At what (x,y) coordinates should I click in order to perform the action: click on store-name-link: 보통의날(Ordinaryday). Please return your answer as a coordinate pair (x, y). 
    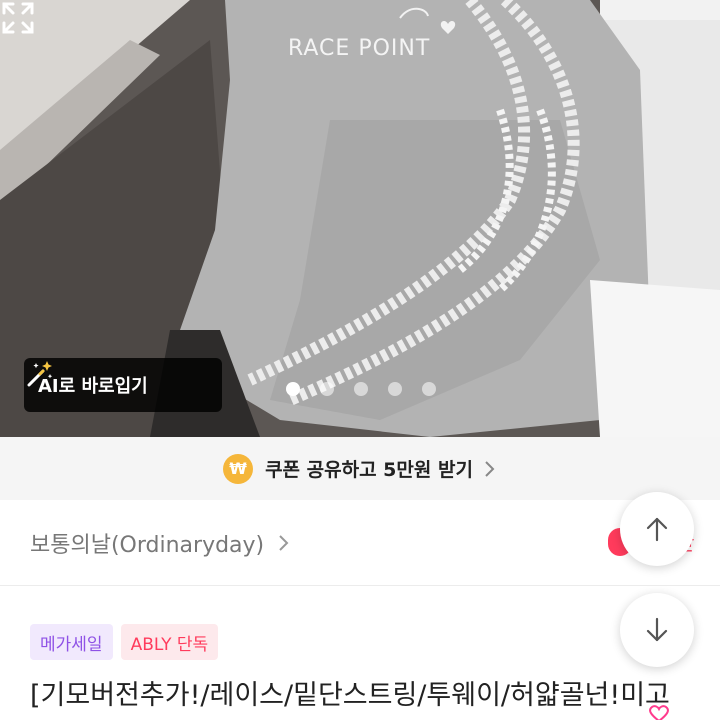
    Looking at the image, I should click on (147, 543).